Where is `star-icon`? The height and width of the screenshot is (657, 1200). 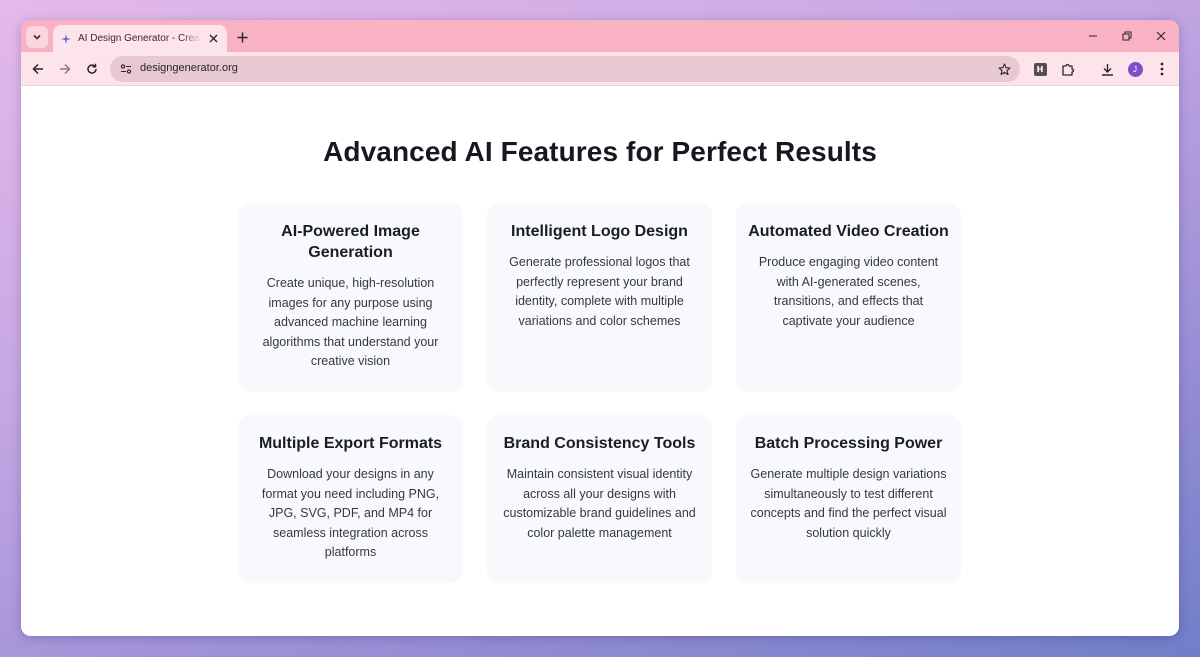
star-icon is located at coordinates (1004, 68).